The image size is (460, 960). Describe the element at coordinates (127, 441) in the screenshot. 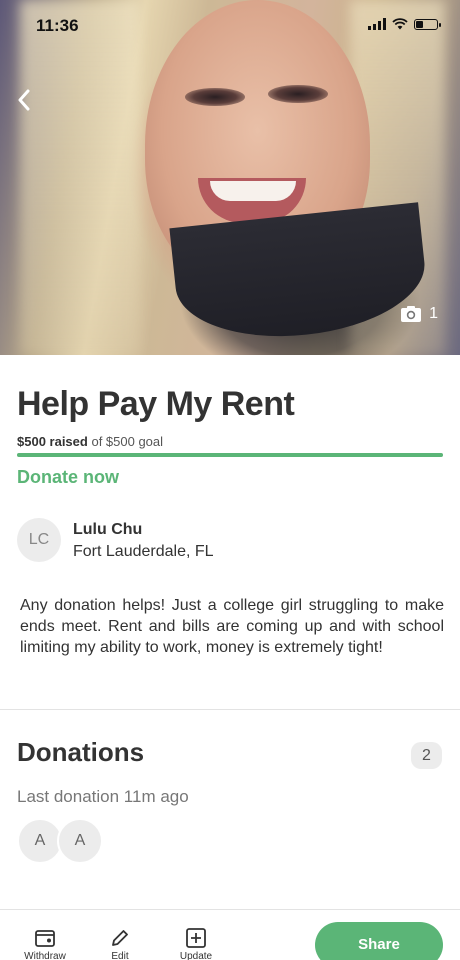

I see `goal-text: of $500 goal` at that location.